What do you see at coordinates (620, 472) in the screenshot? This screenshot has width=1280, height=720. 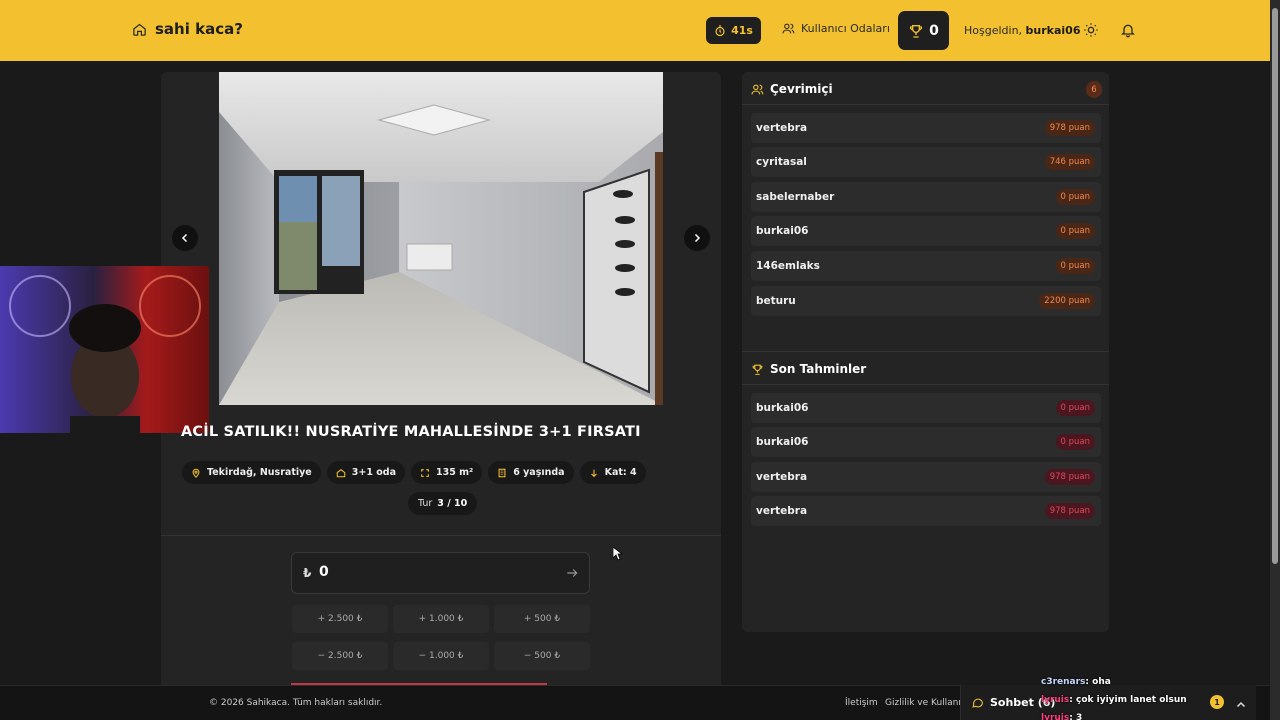 I see `tag-floor-label: Kat: 4` at bounding box center [620, 472].